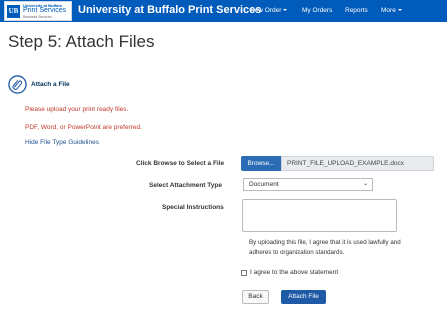 This screenshot has width=447, height=326. What do you see at coordinates (45, 10) in the screenshot?
I see `logo-print-services-text: Print Services` at bounding box center [45, 10].